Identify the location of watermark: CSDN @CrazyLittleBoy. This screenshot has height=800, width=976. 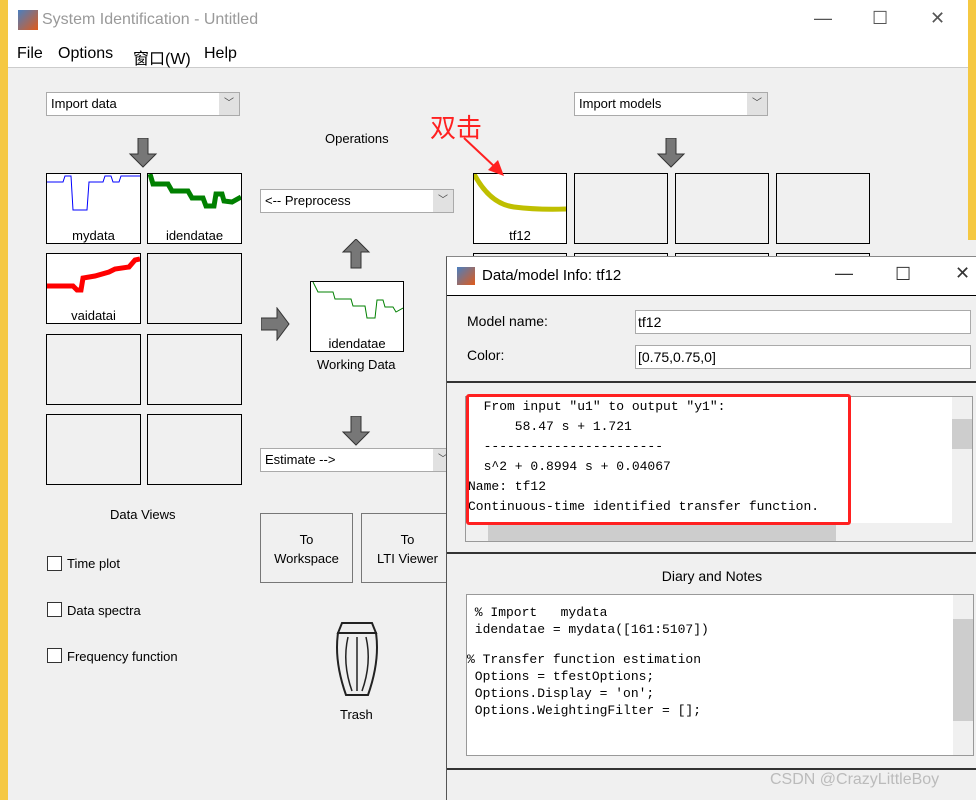
(855, 779).